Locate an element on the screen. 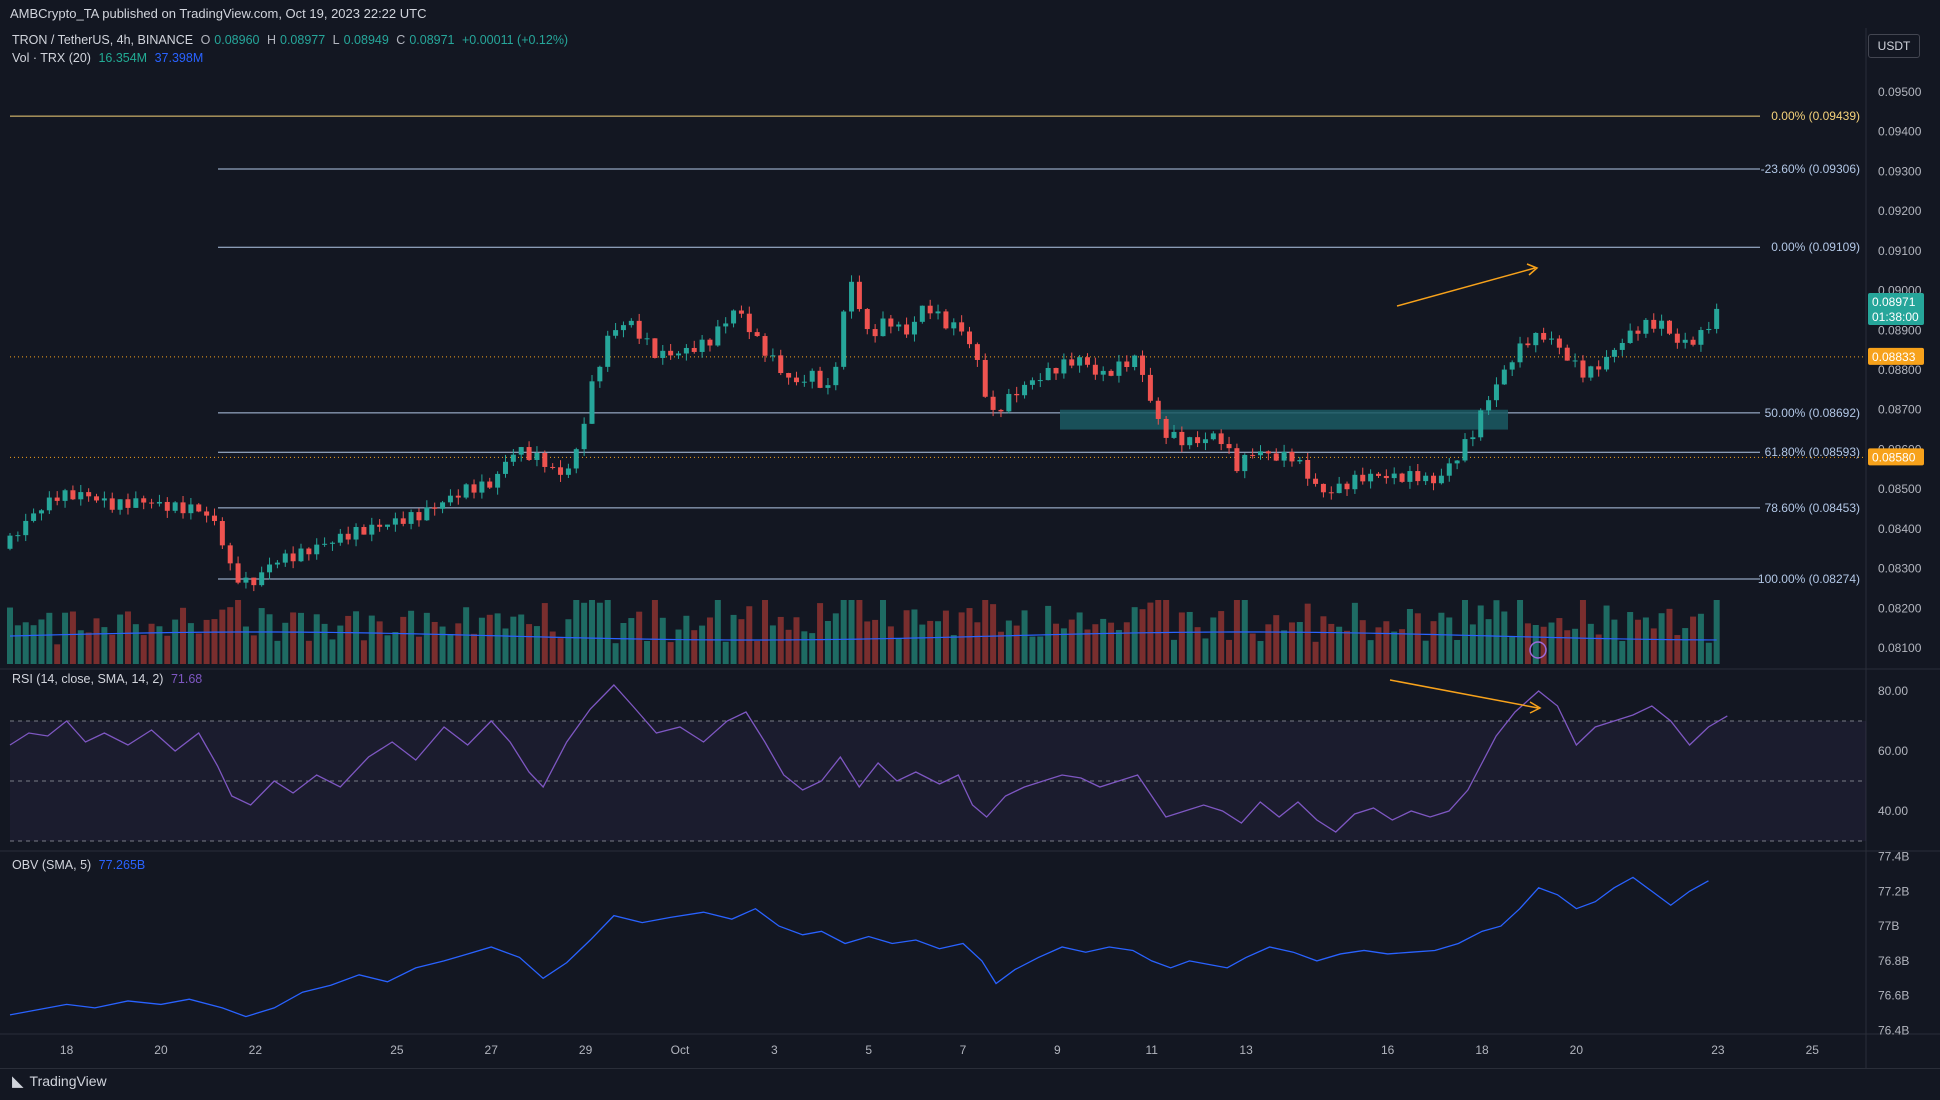 The height and width of the screenshot is (1100, 1940). fib-level-label: 100.00% (0.08274) is located at coordinates (1809, 579).